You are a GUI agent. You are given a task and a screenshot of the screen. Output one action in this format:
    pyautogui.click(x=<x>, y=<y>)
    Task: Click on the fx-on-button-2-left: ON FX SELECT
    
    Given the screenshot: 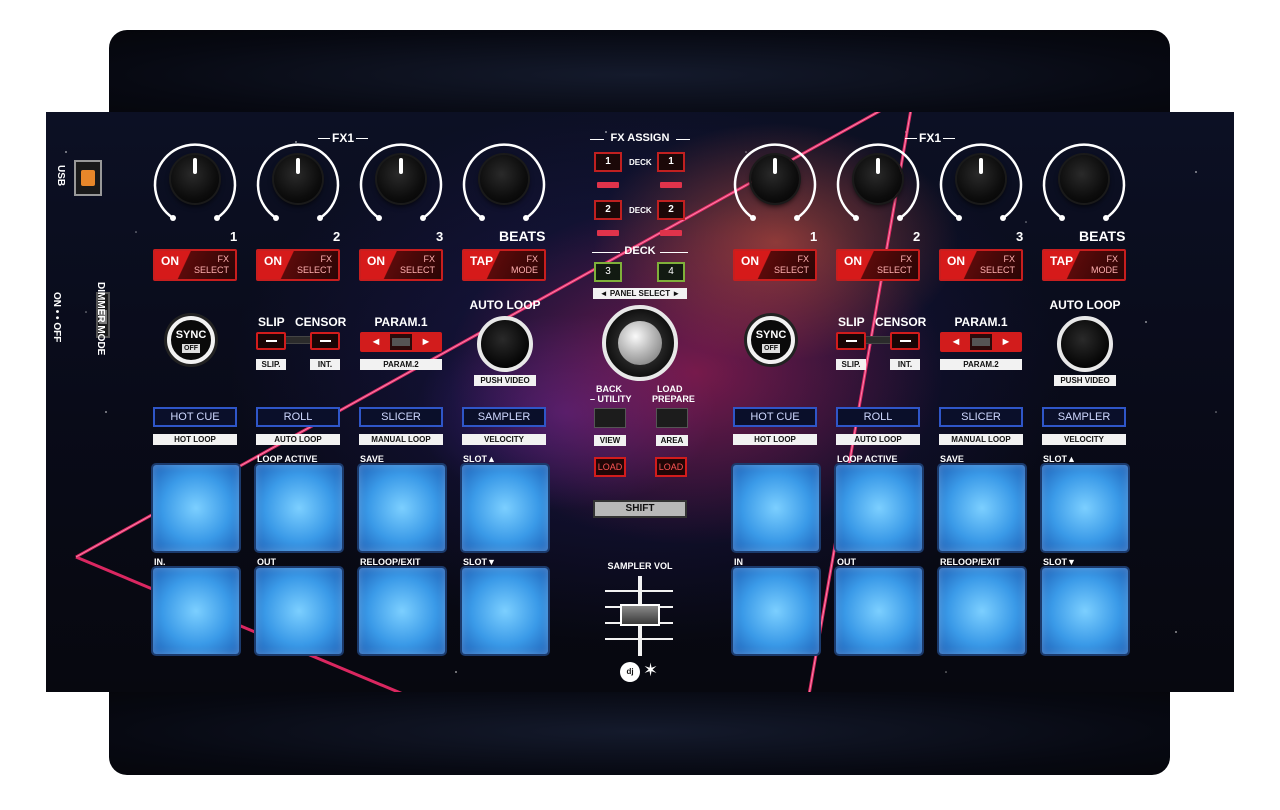 What is the action you would take?
    pyautogui.click(x=298, y=265)
    